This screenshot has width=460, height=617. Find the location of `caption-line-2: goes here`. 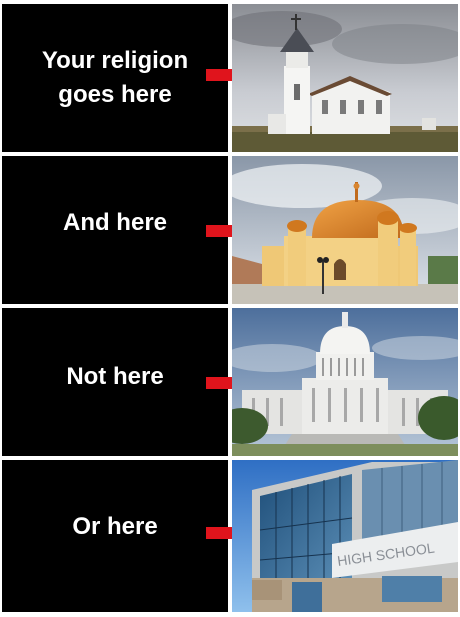

caption-line-2: goes here is located at coordinates (115, 94).